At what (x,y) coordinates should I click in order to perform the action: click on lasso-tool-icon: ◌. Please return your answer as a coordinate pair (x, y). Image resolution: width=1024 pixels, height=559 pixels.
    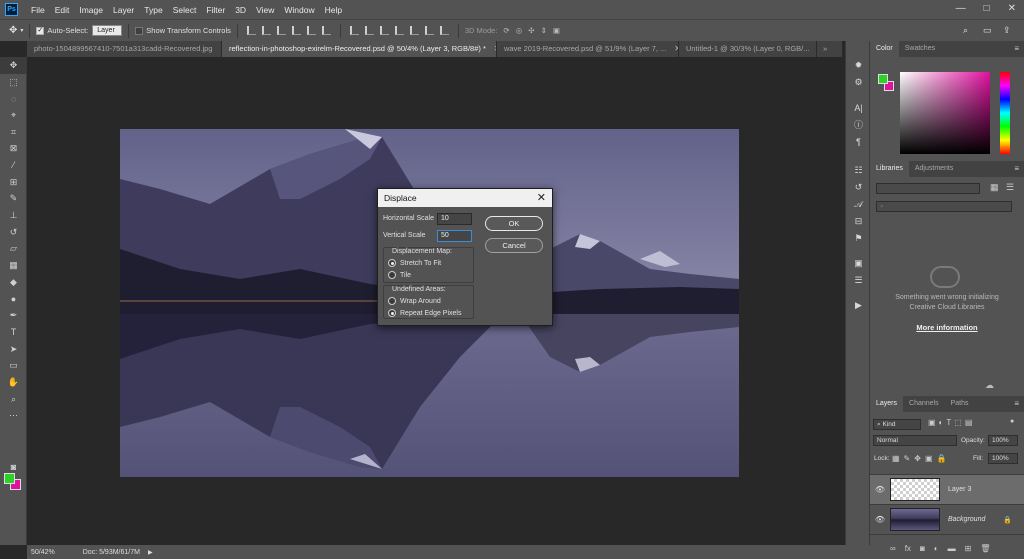
    Looking at the image, I should click on (13, 98).